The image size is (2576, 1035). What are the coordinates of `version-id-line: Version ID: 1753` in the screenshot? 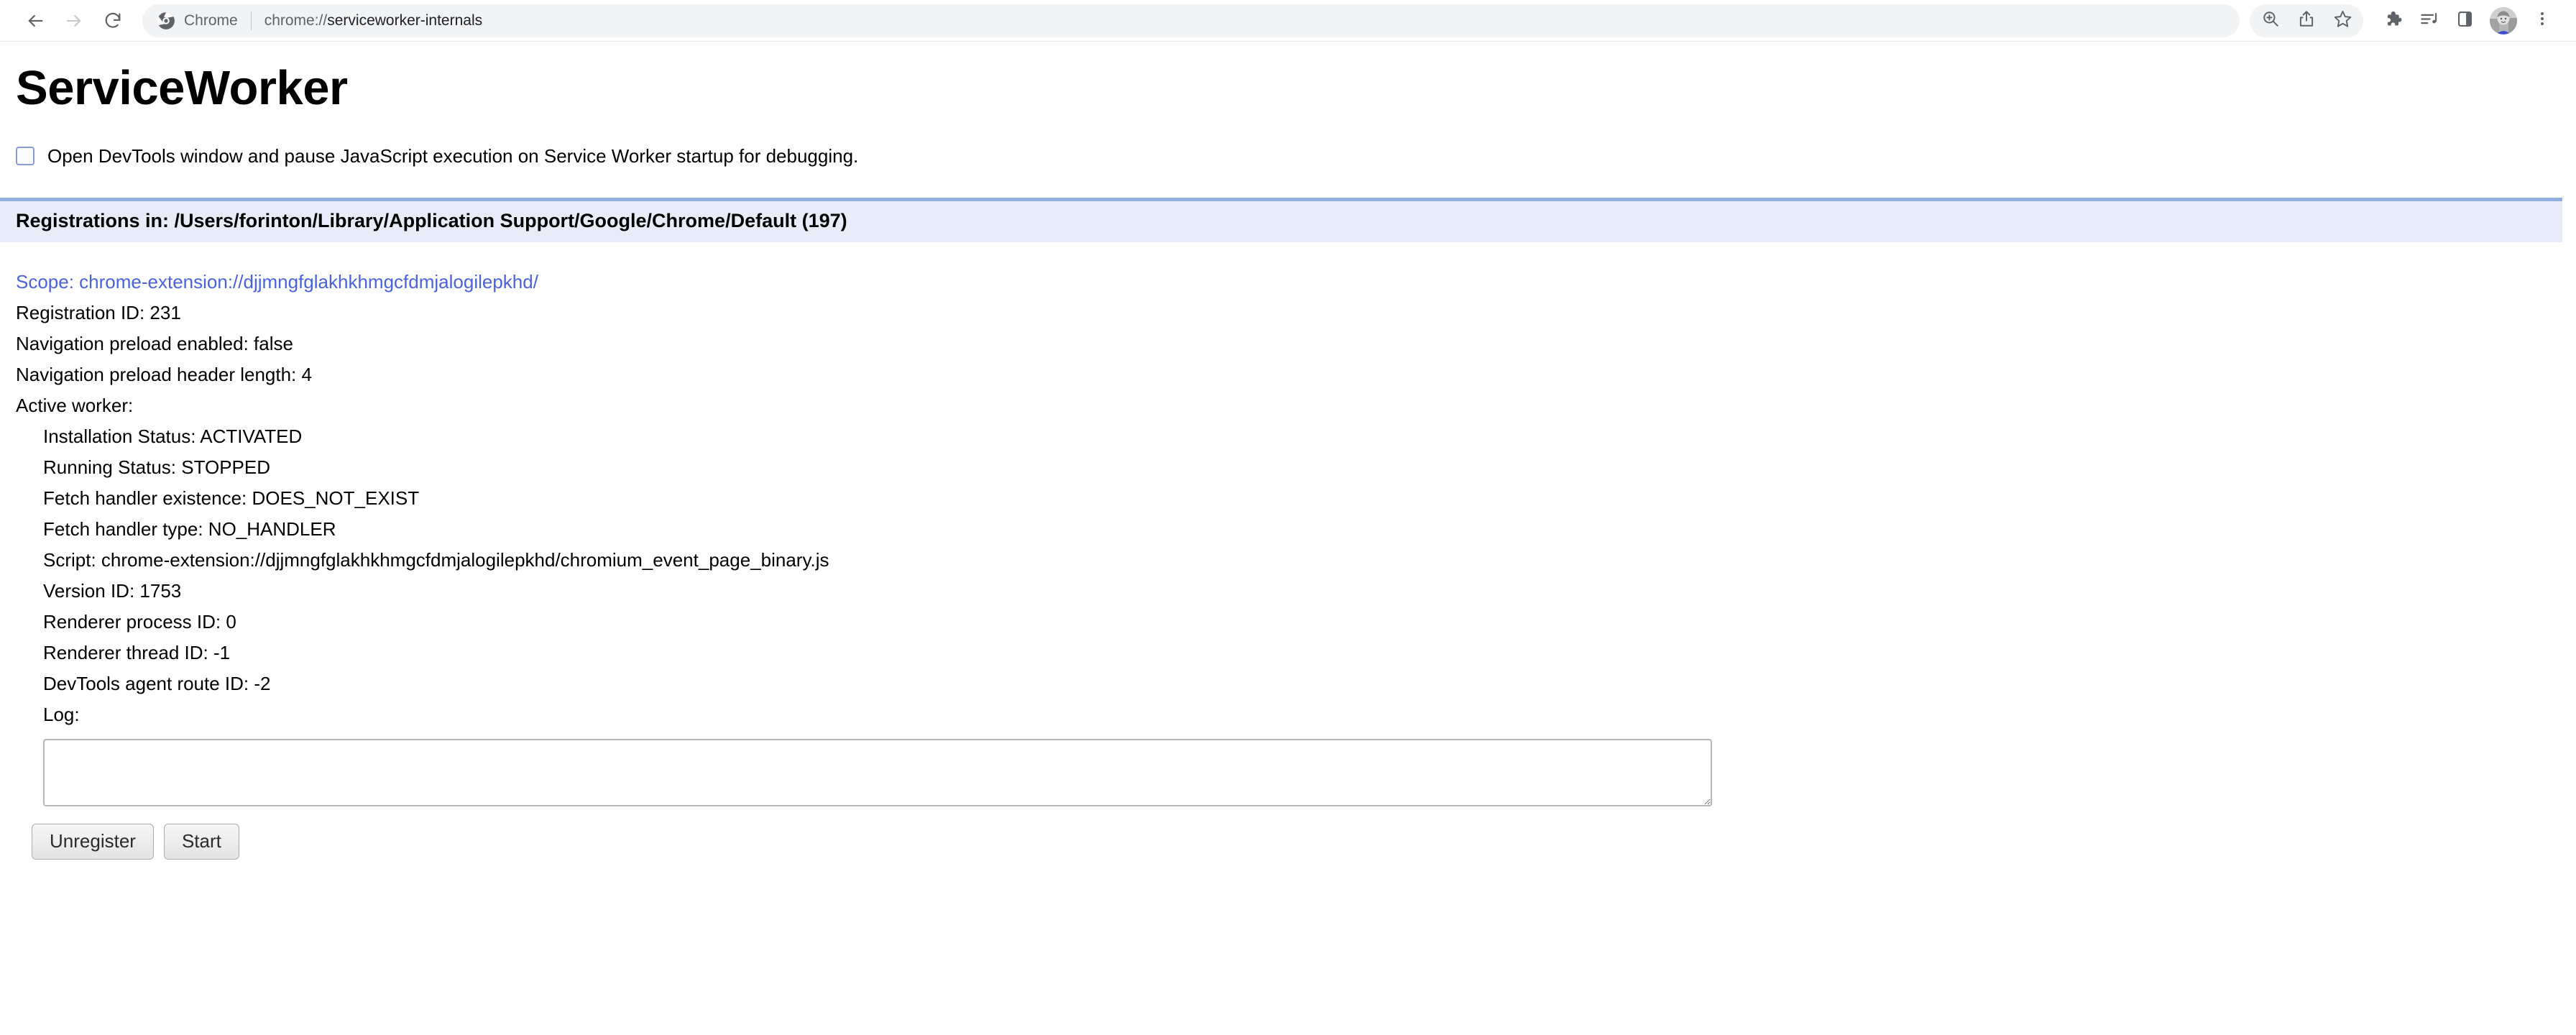 It's located at (112, 590).